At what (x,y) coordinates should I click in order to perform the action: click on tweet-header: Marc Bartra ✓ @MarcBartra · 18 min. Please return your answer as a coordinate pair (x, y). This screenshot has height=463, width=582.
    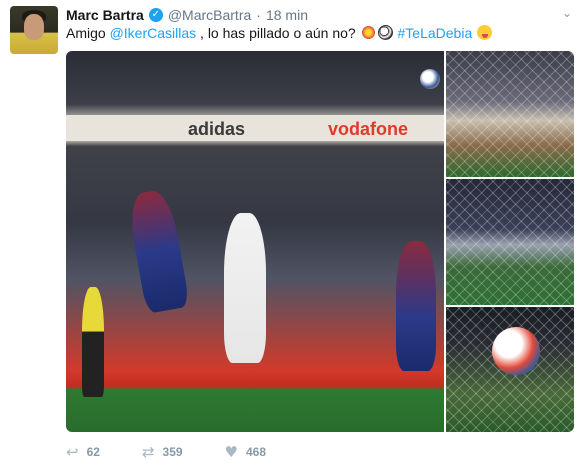
    Looking at the image, I should click on (187, 15).